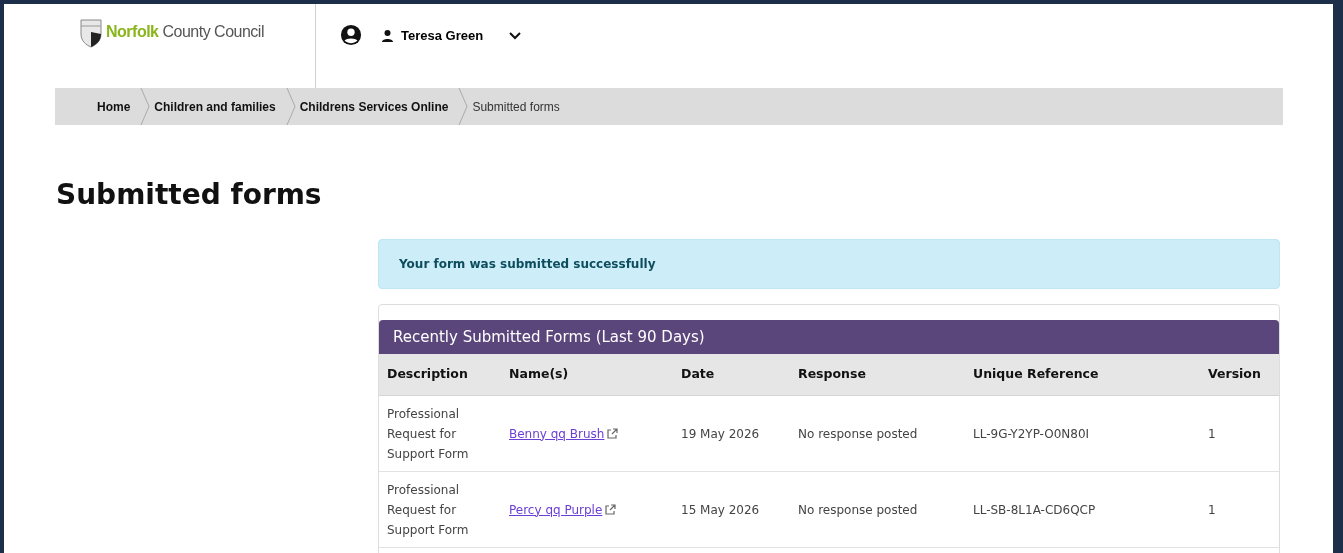  I want to click on account-icon, so click(351, 35).